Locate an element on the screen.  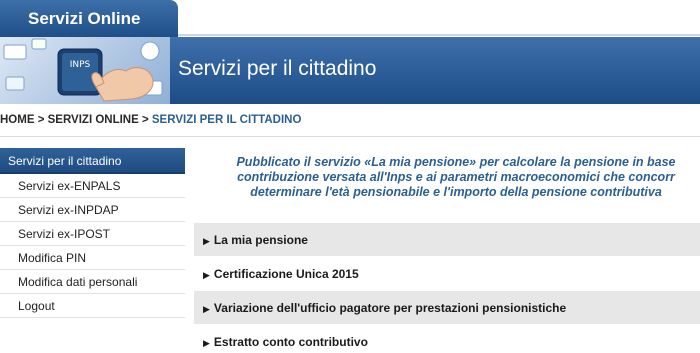
hand-touch-illustration-icon: INPS is located at coordinates (83, 70).